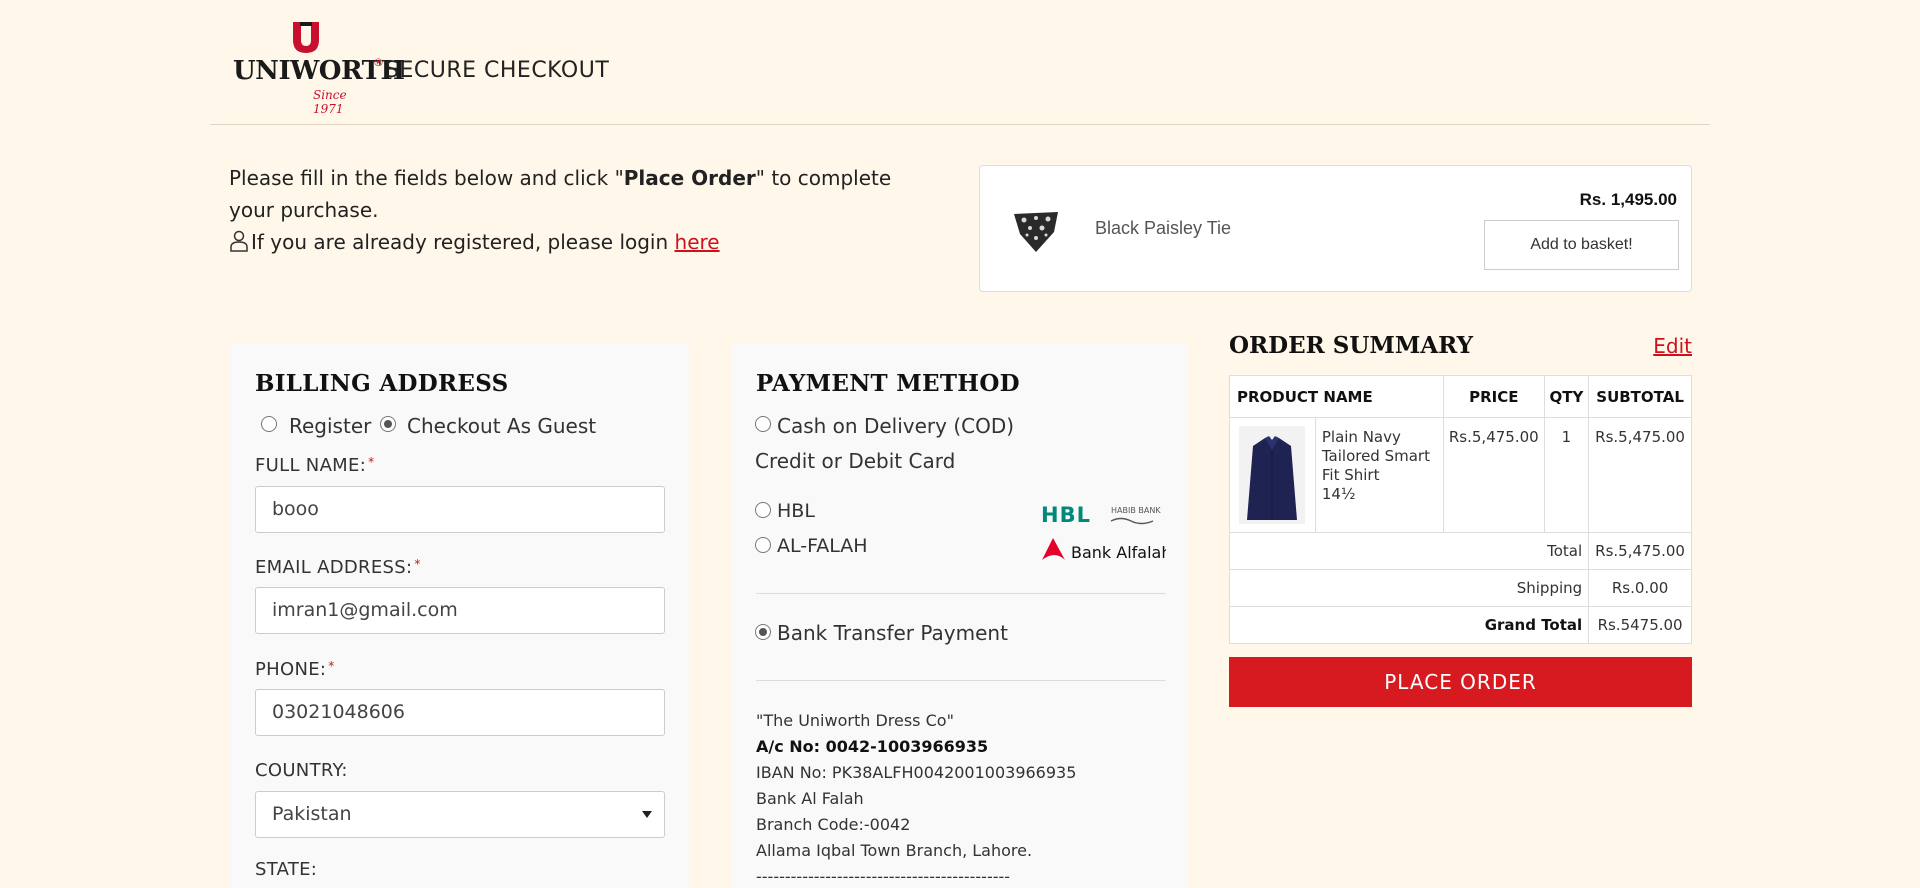 The width and height of the screenshot is (1920, 888). What do you see at coordinates (855, 461) in the screenshot?
I see `card-heading: Credit or Debit Card` at bounding box center [855, 461].